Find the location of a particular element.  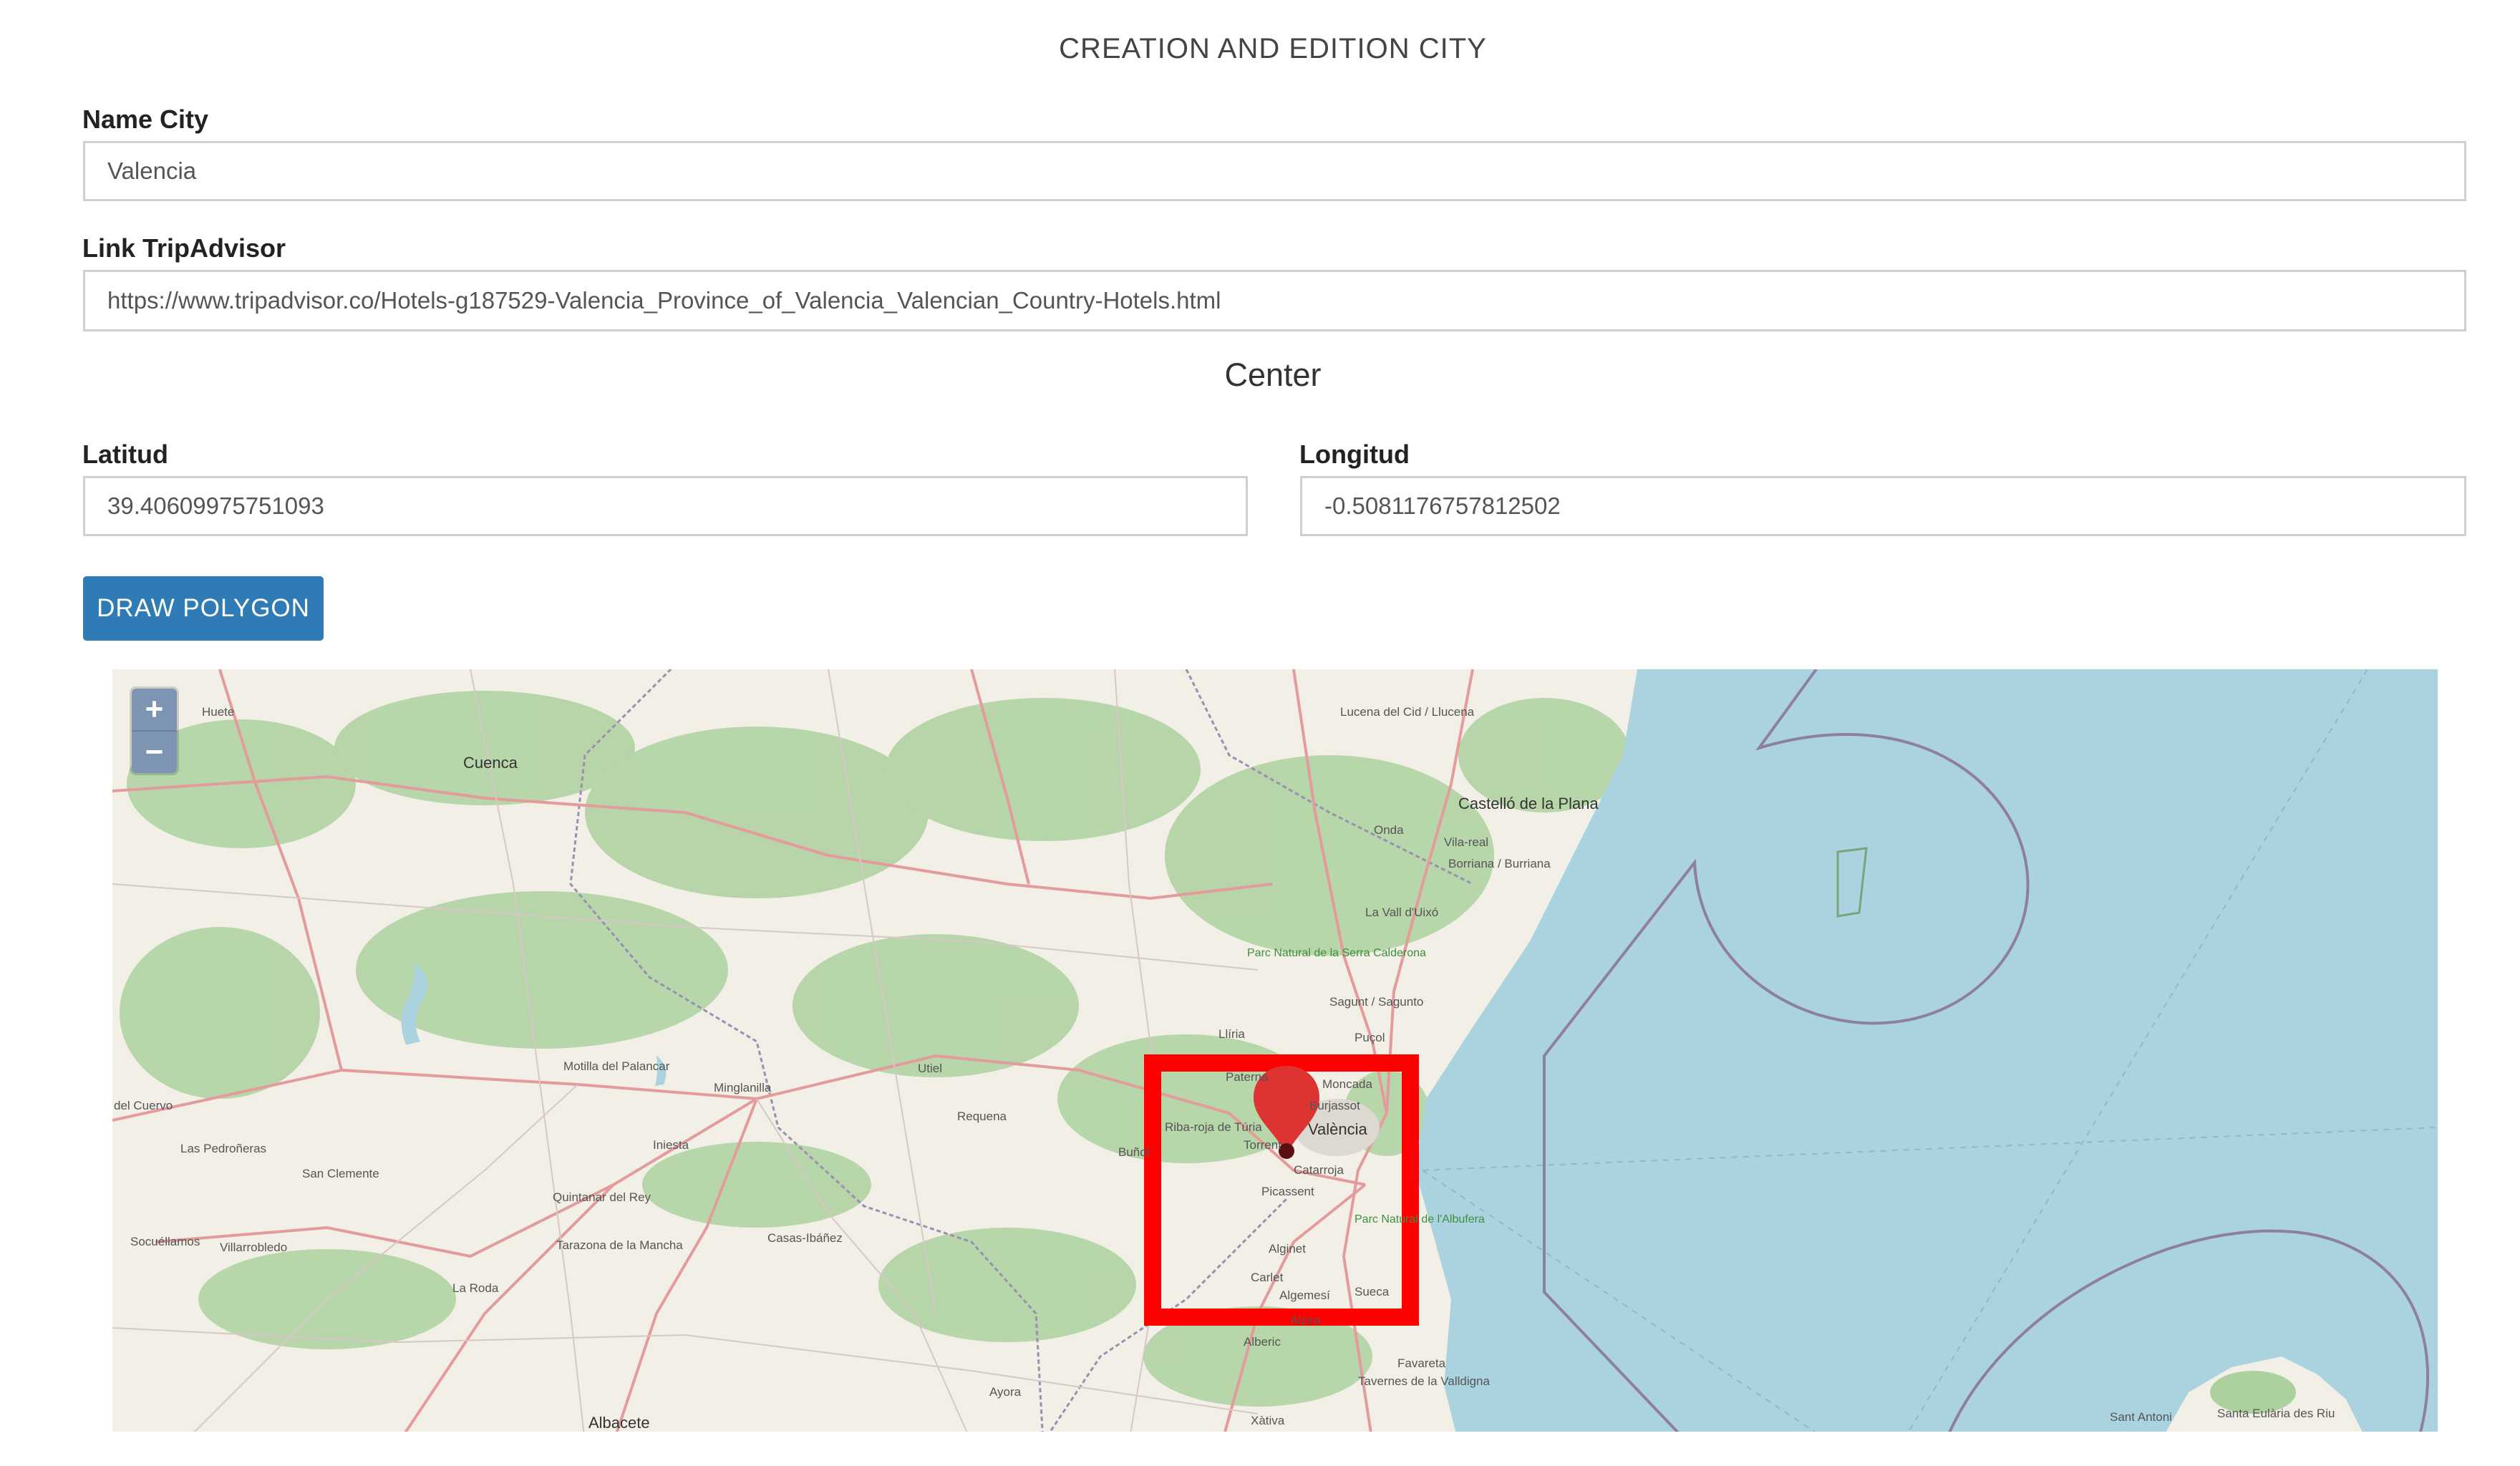

place-label: València is located at coordinates (1337, 1129).